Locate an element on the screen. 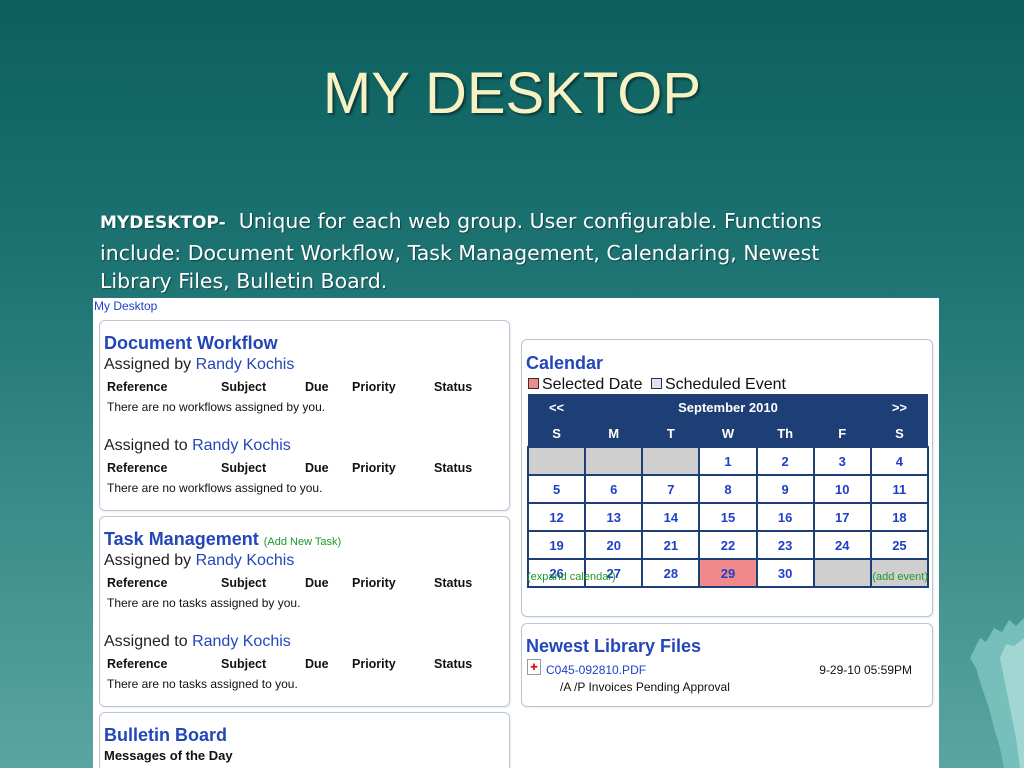 Image resolution: width=1024 pixels, height=768 pixels. workflow-empty-by: There are no workflows assigned by you. is located at coordinates (216, 407).